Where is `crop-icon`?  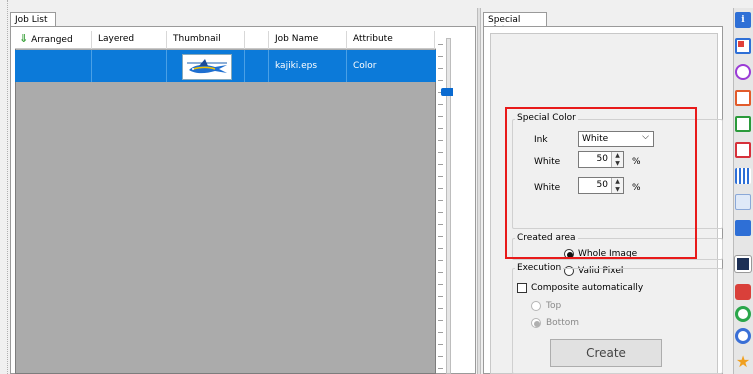 crop-icon is located at coordinates (743, 98).